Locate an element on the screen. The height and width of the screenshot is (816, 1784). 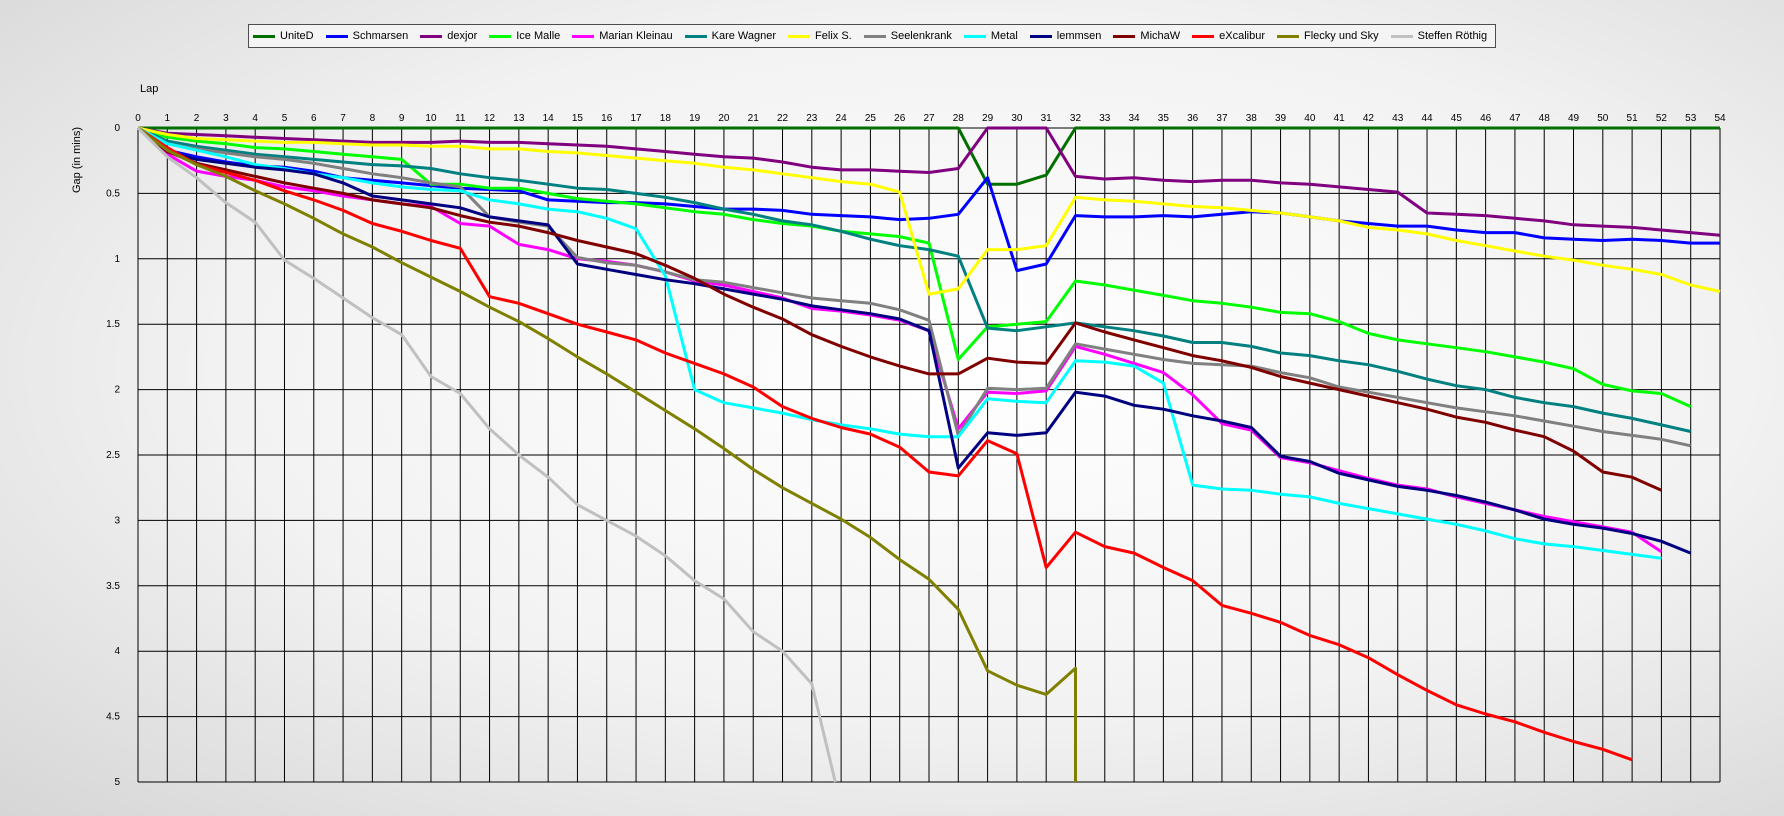
y-tick-label: 4 is located at coordinates (117, 651).